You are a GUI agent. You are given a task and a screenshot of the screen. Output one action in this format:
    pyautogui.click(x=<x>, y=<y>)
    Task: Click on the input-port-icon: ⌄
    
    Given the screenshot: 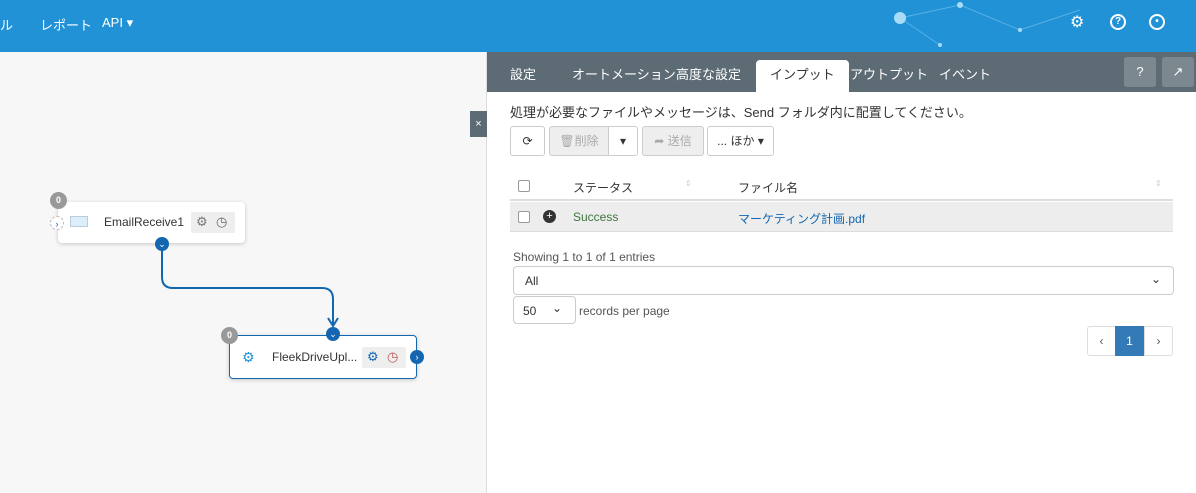 What is the action you would take?
    pyautogui.click(x=333, y=334)
    